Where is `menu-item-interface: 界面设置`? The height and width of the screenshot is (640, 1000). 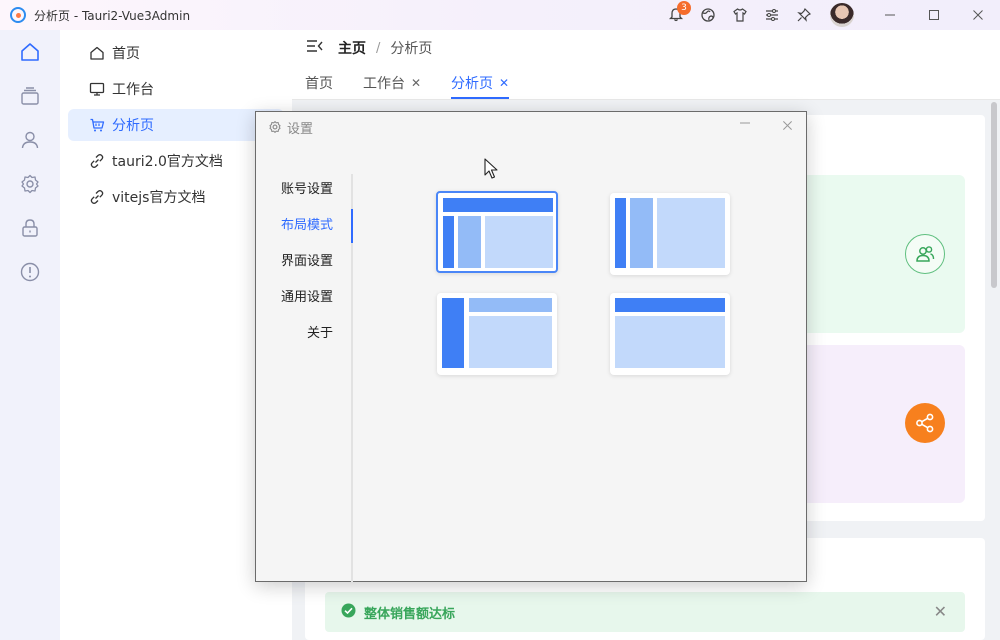
menu-item-interface: 界面设置 is located at coordinates (285, 262).